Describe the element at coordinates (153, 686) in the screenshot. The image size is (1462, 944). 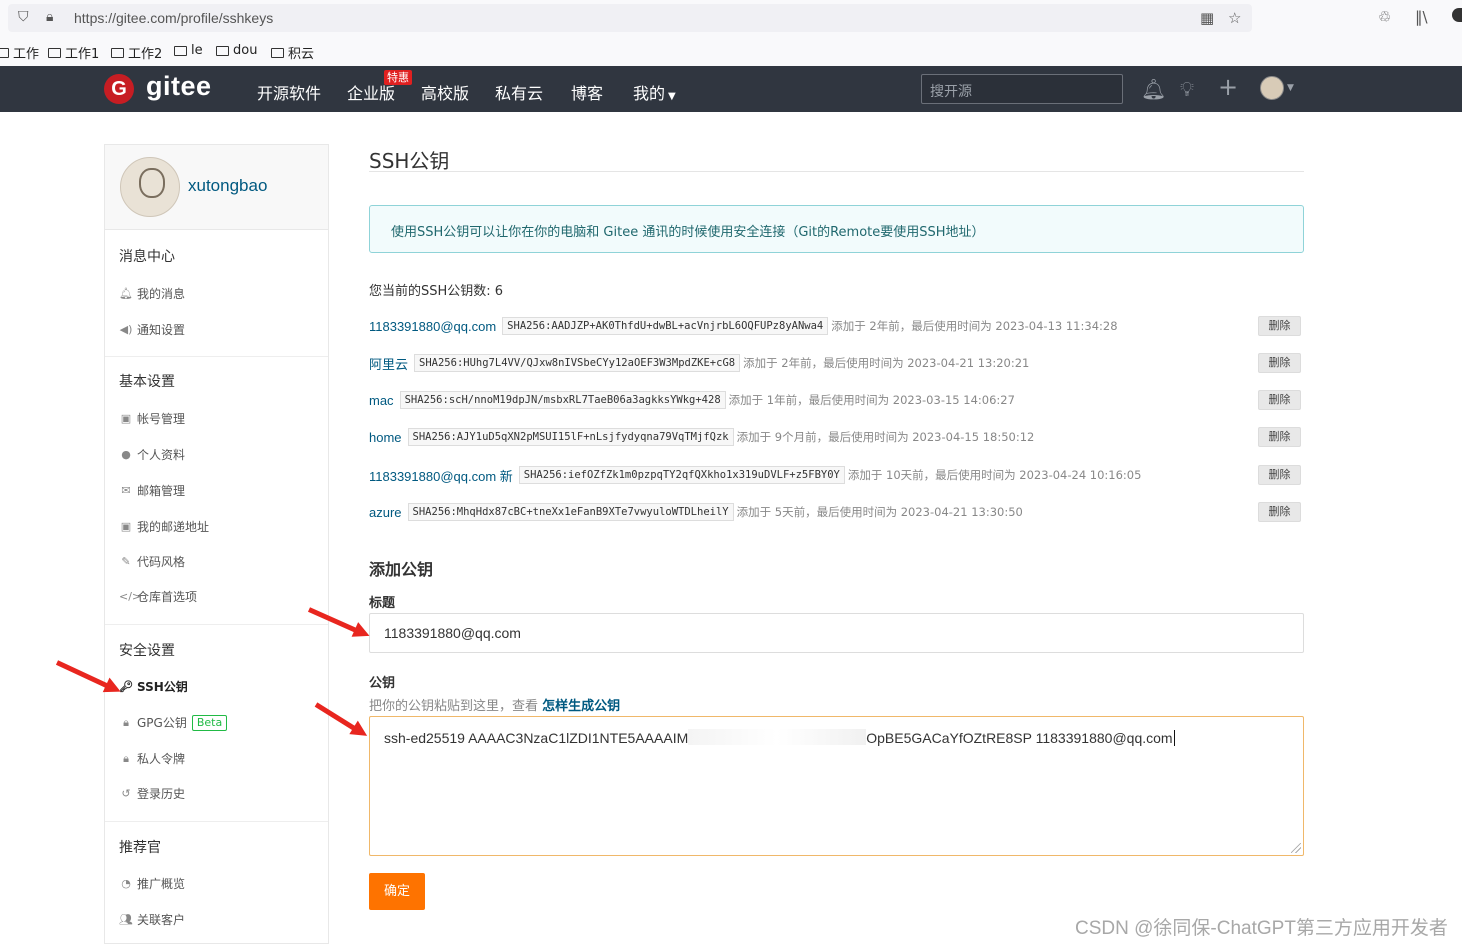
I see `sidebar-item-ssh-keys: 🔑︎ SSH公钥` at that location.